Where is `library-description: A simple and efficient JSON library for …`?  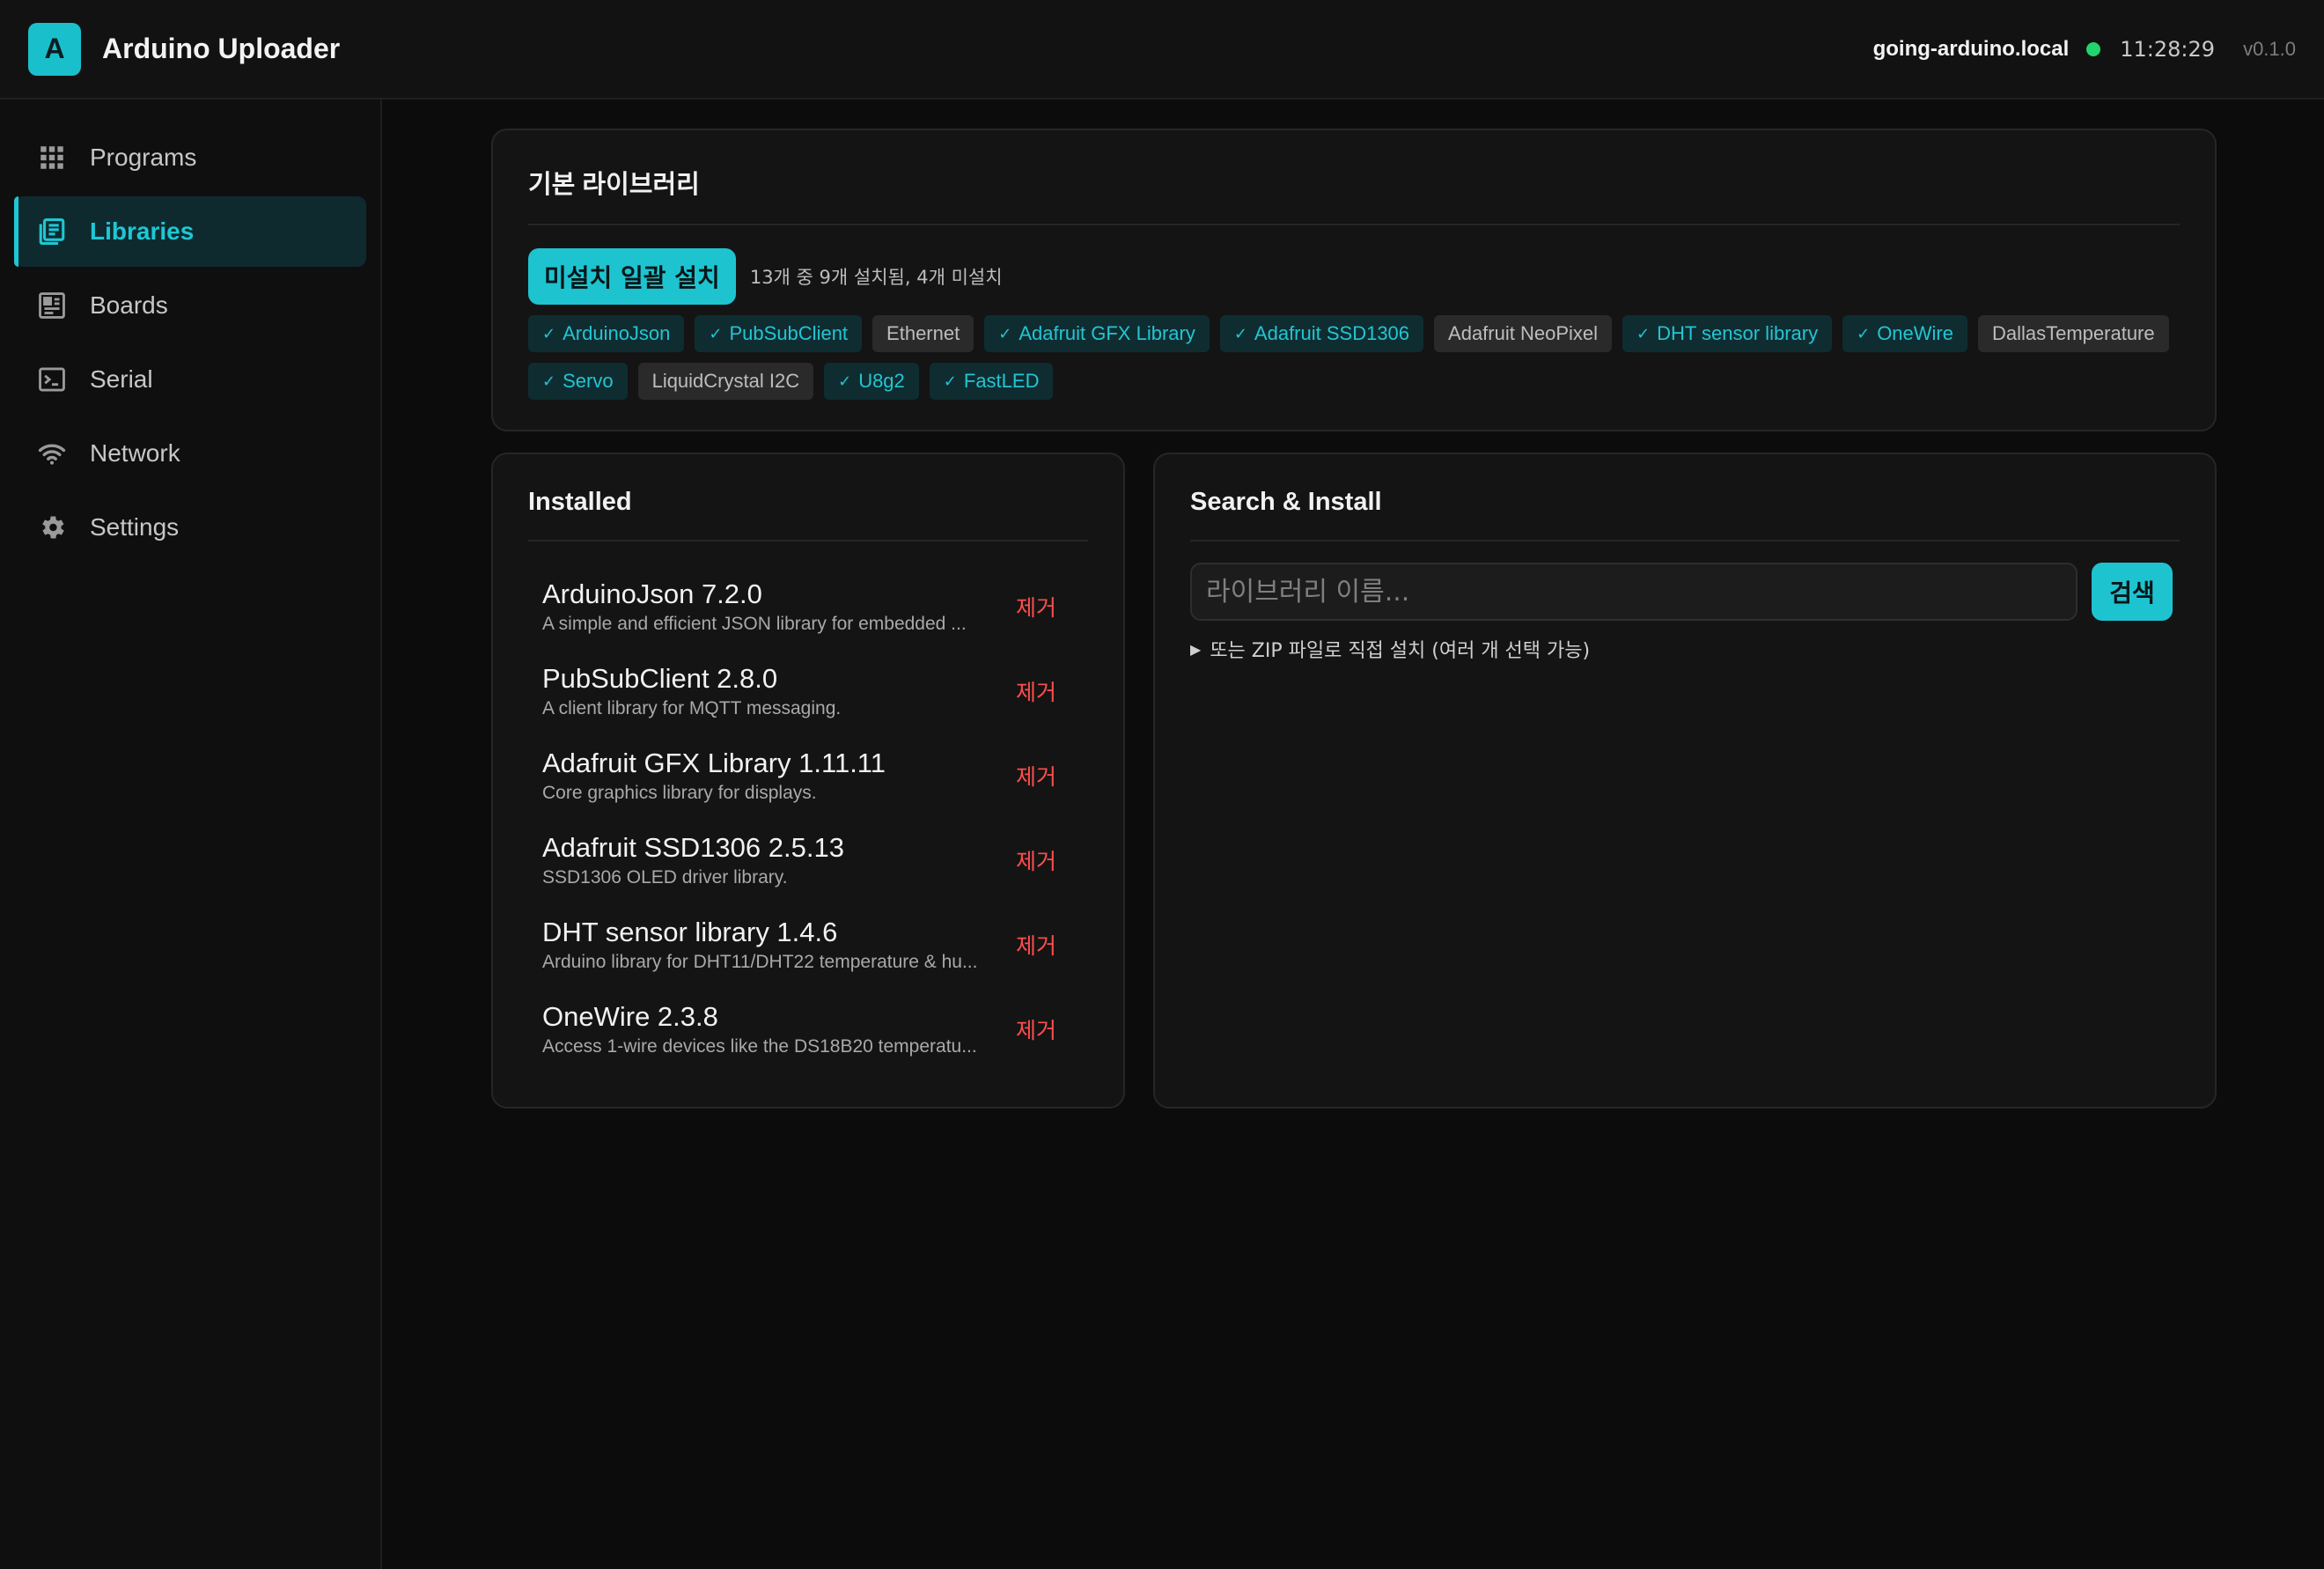
library-description: A simple and efficient JSON library for … is located at coordinates (754, 624).